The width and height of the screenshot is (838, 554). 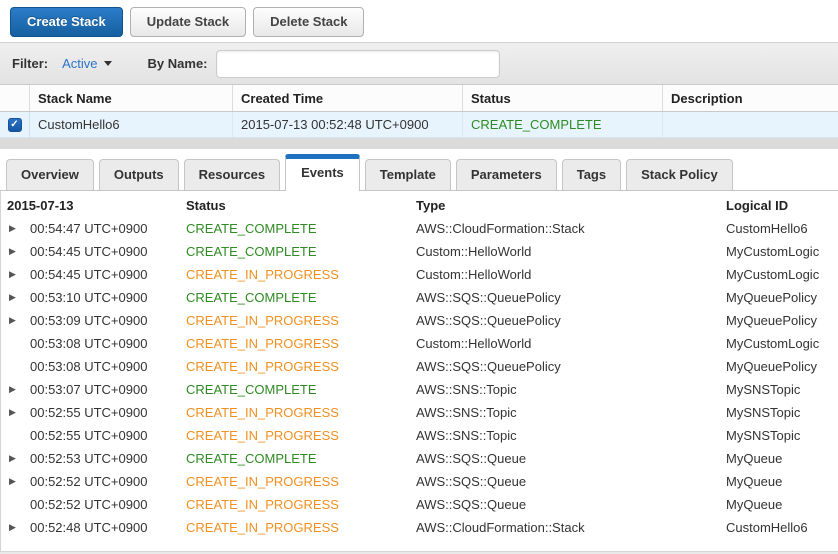 I want to click on event-time: 00:53:07 UTC+0900, so click(x=89, y=389).